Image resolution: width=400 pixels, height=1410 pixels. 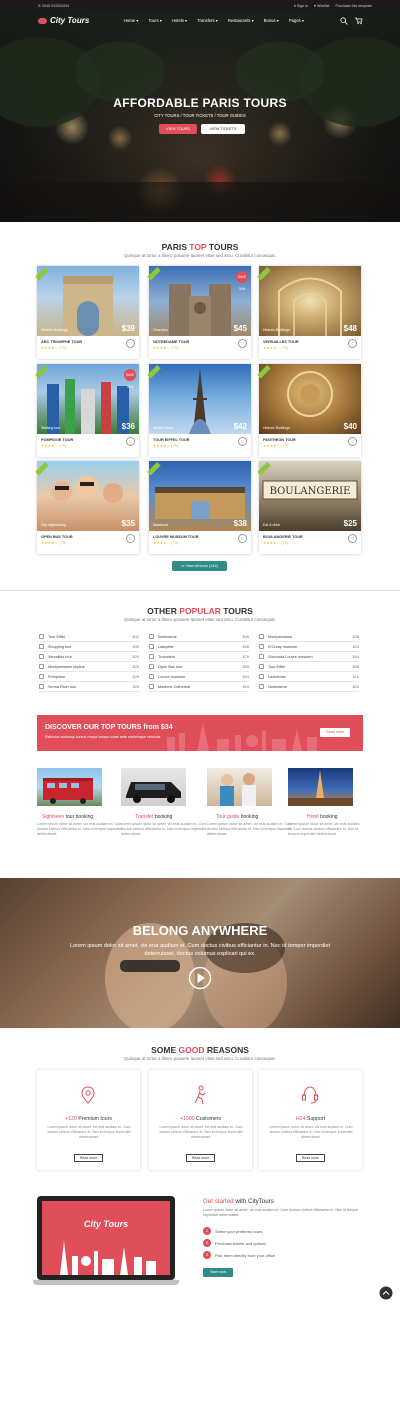 I want to click on popular-tour-row: Notredame $48, so click(x=199, y=637).